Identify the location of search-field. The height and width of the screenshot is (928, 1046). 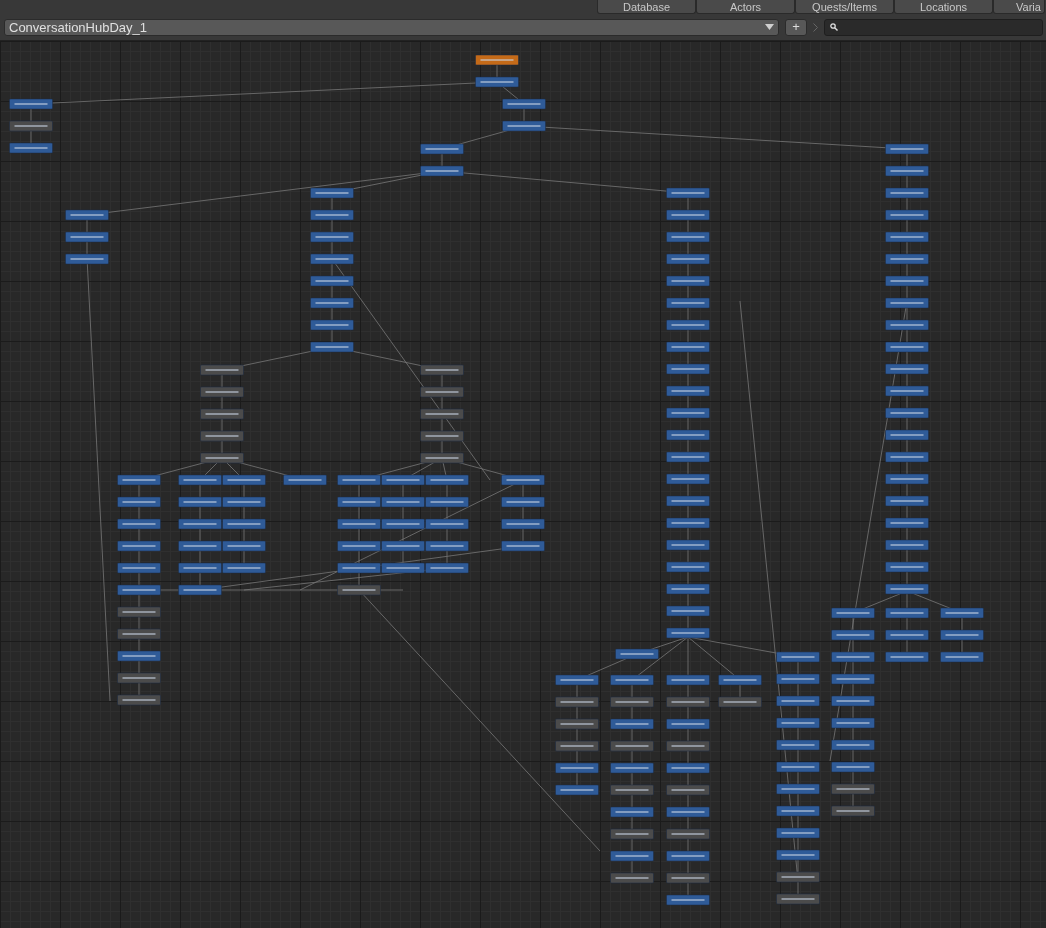
(933, 27).